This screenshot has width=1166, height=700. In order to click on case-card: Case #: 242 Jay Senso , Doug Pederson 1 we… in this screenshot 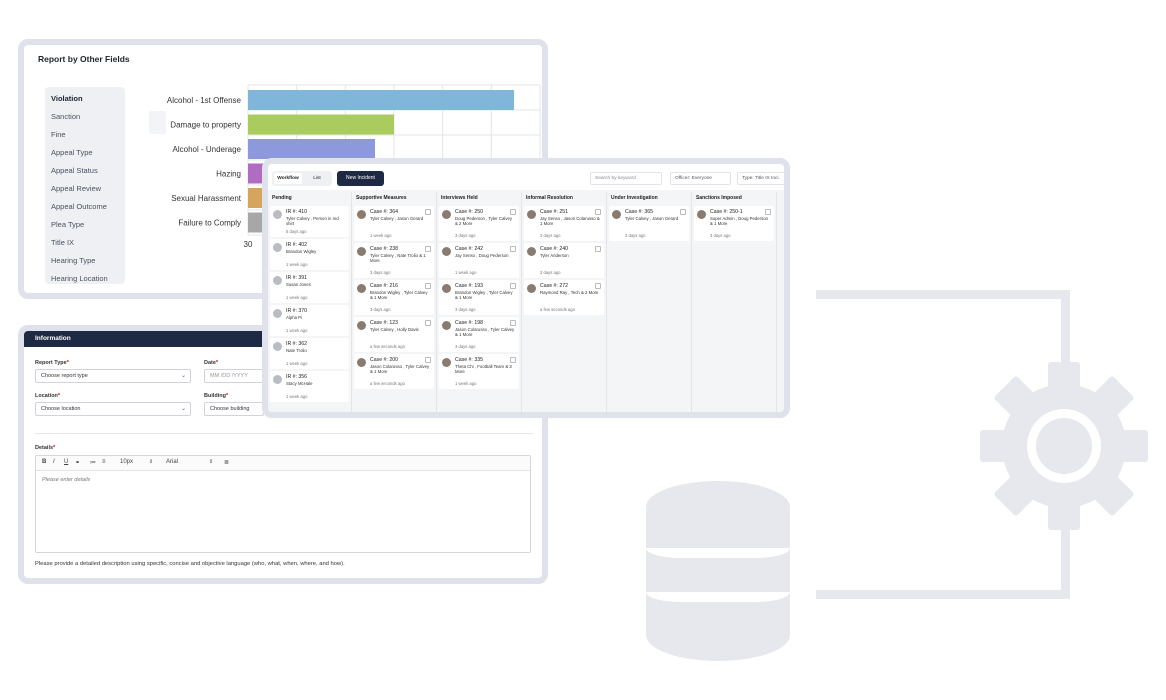, I will do `click(479, 260)`.